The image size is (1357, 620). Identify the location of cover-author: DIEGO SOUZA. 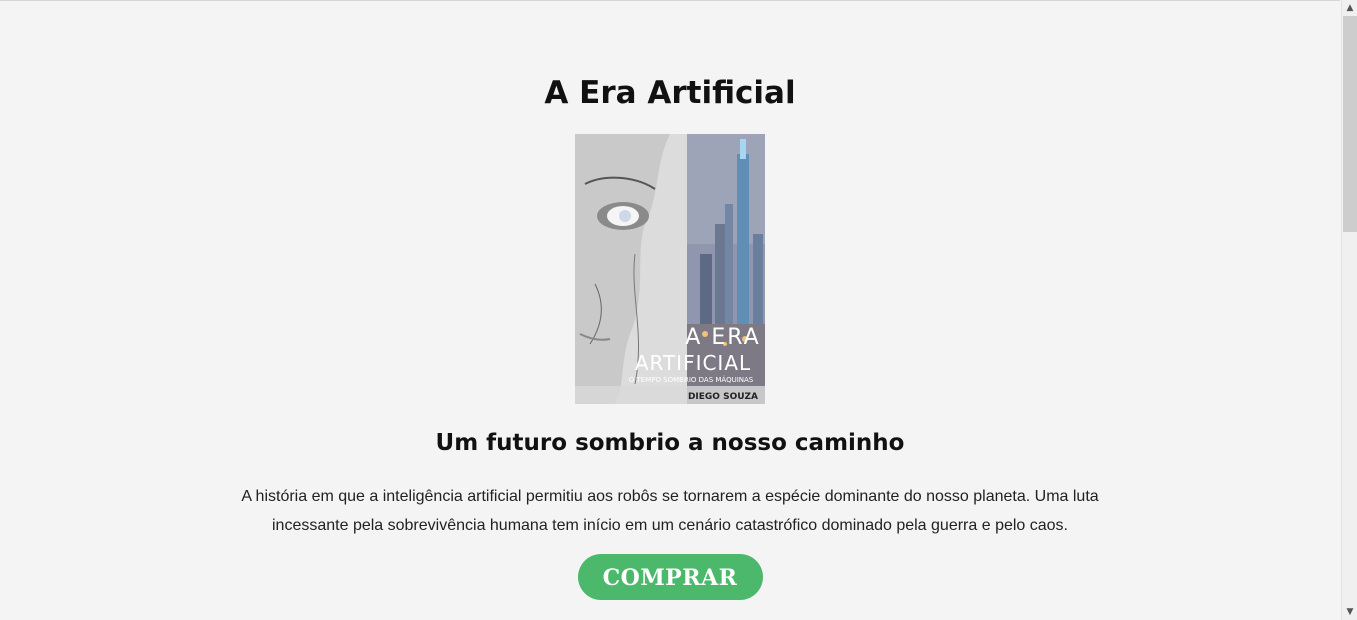
(723, 397).